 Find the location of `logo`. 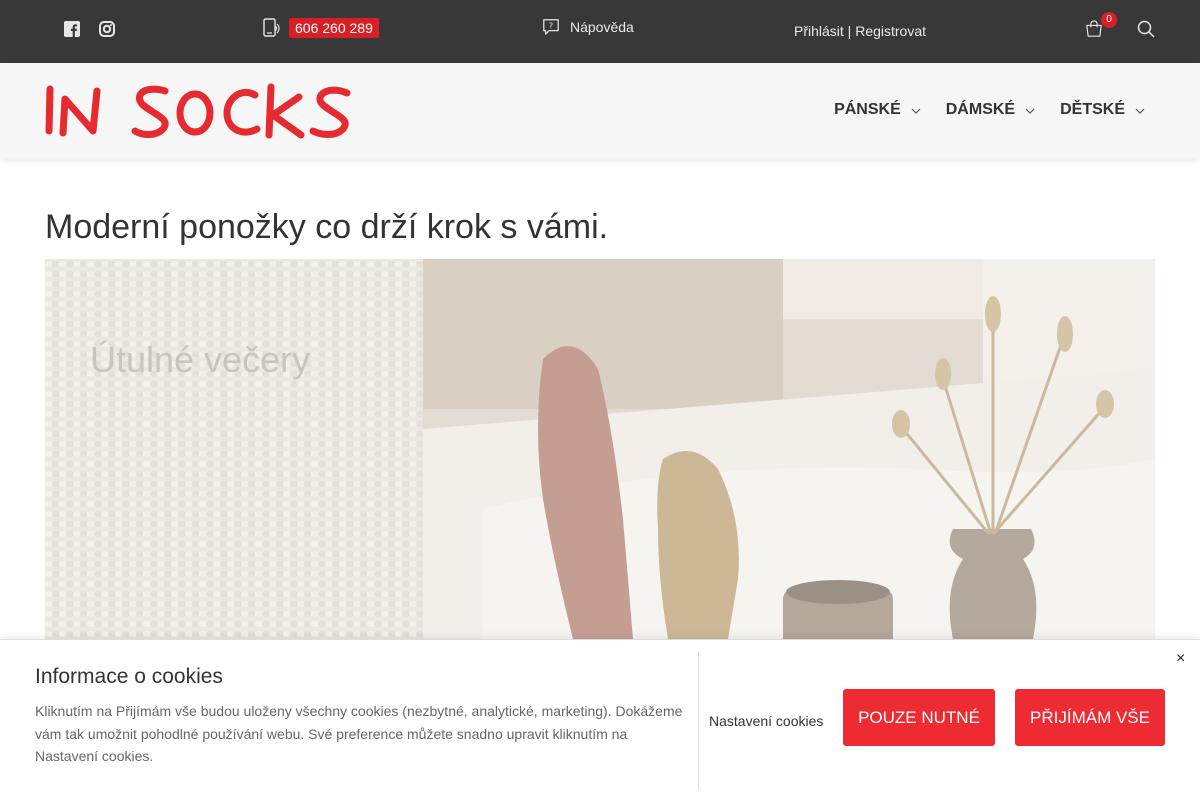

logo is located at coordinates (200, 114).